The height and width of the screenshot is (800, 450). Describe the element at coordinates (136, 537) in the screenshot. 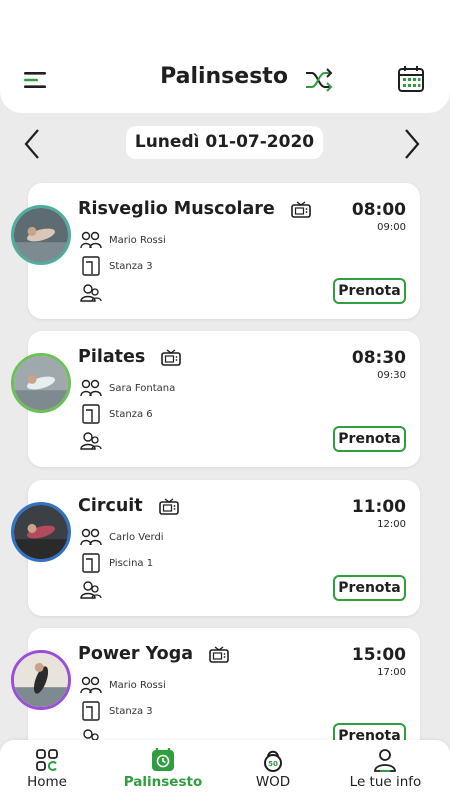

I see `instructor-name: Carlo Verdi` at that location.